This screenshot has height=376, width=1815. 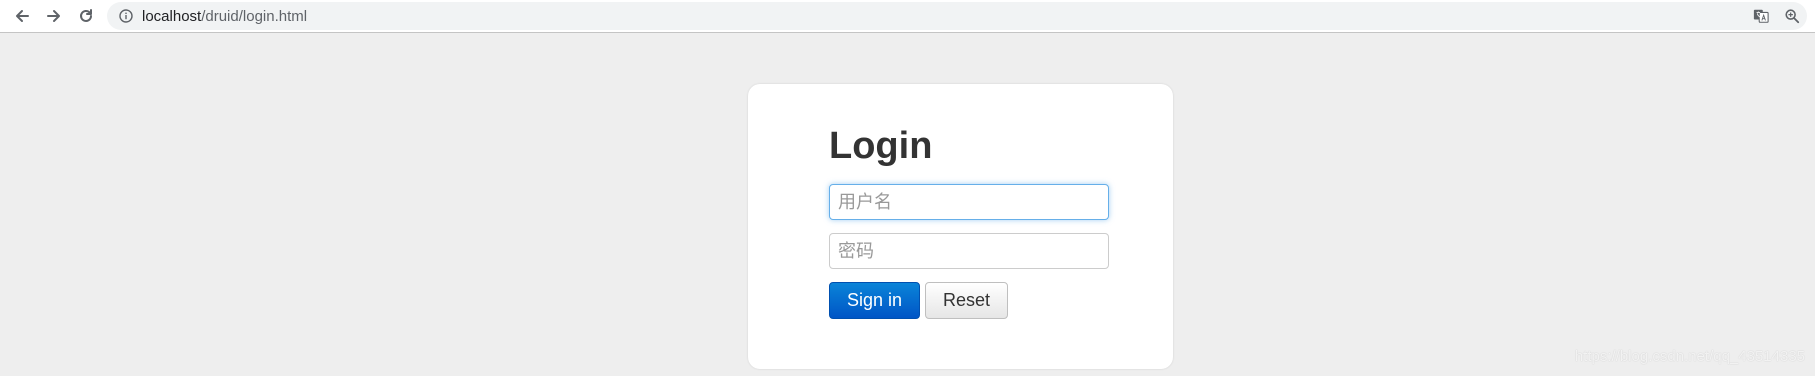 I want to click on forward-button, so click(x=54, y=16).